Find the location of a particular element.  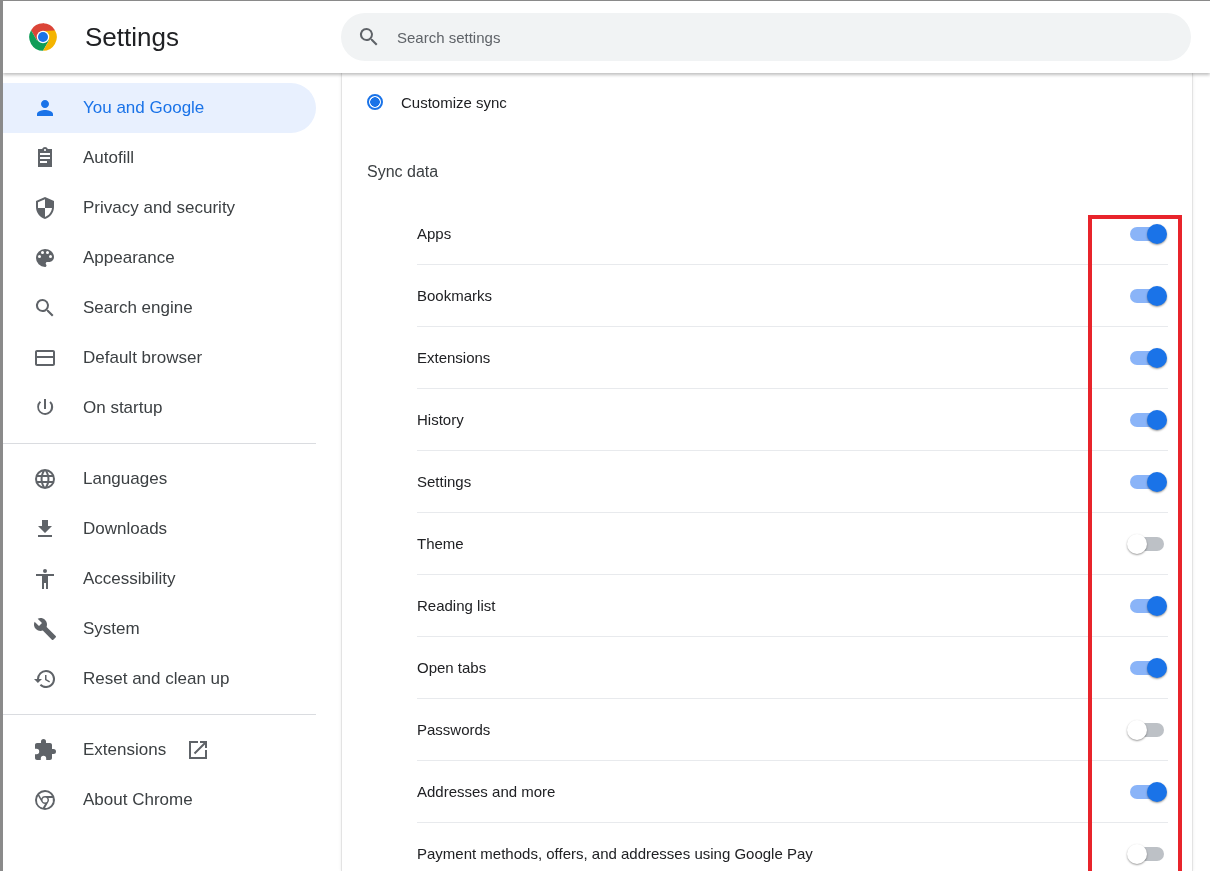

page-title: Settings is located at coordinates (132, 37).